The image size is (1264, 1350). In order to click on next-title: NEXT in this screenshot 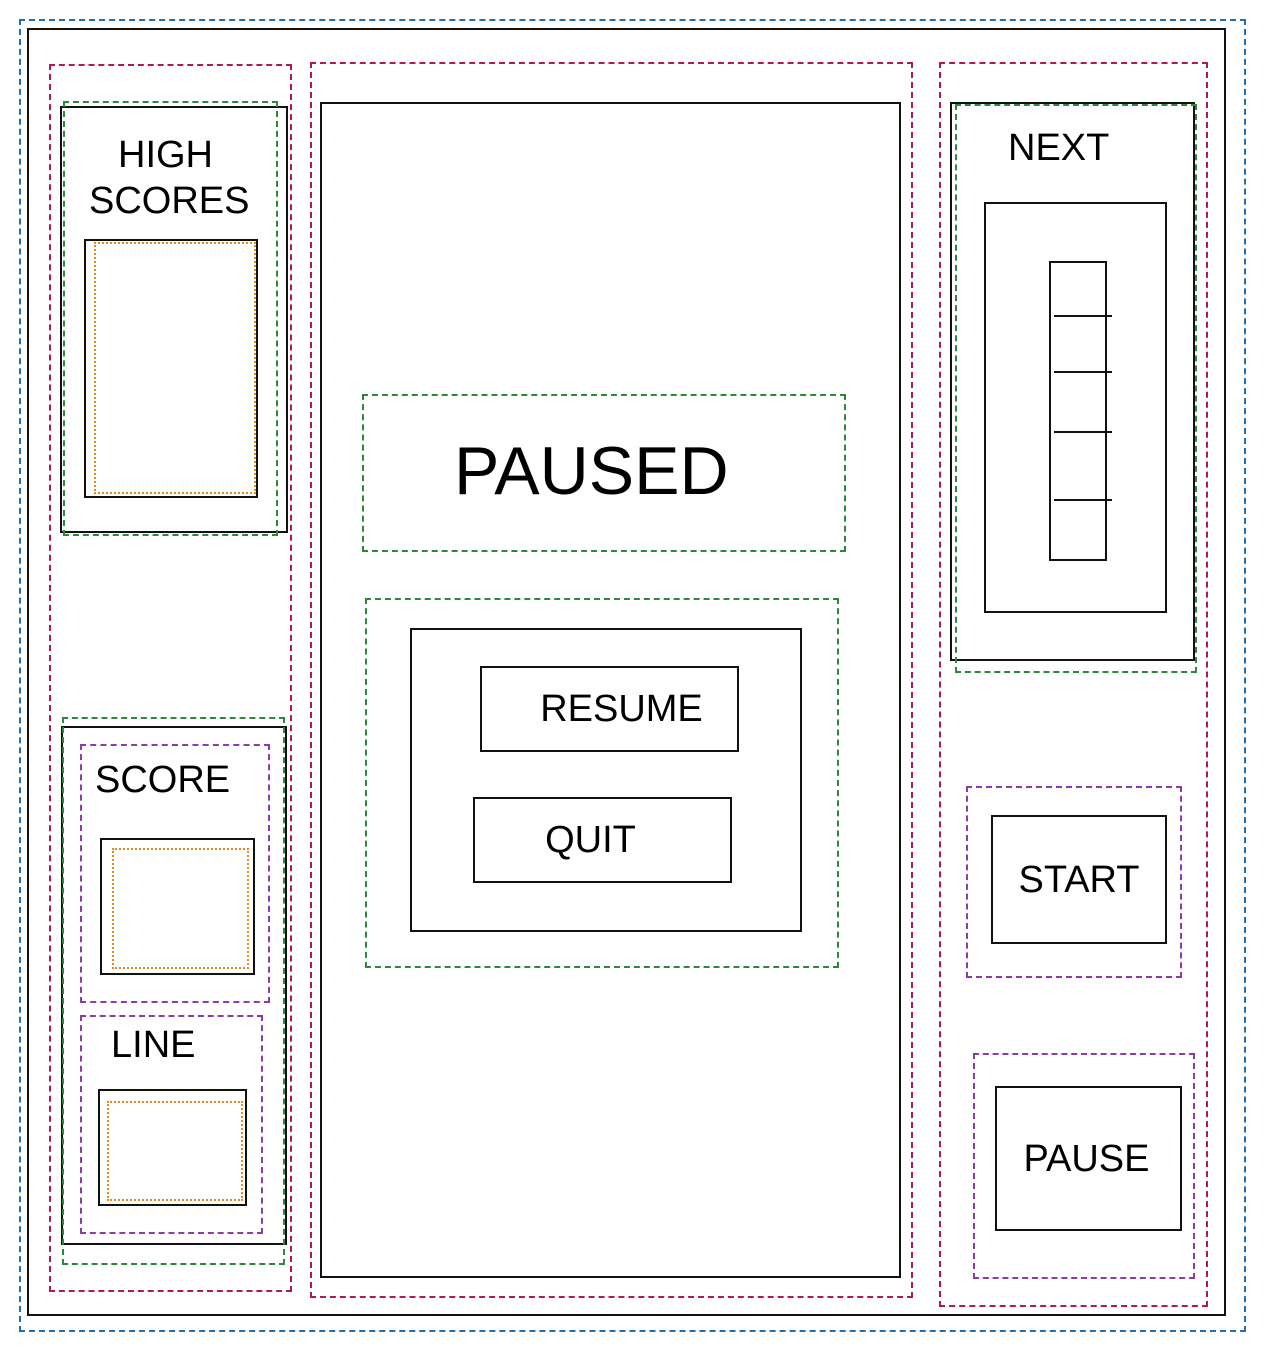, I will do `click(1059, 148)`.